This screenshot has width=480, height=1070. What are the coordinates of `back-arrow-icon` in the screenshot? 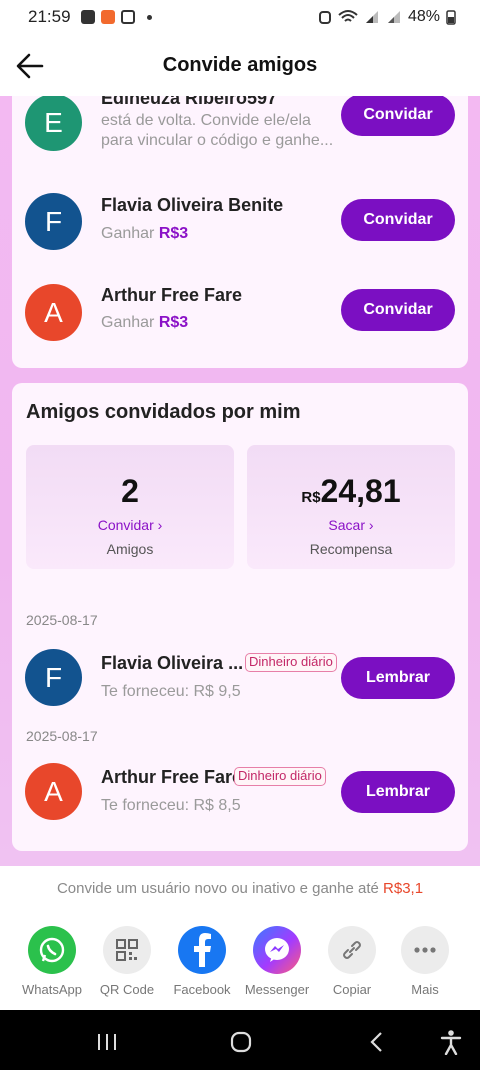 It's located at (30, 66).